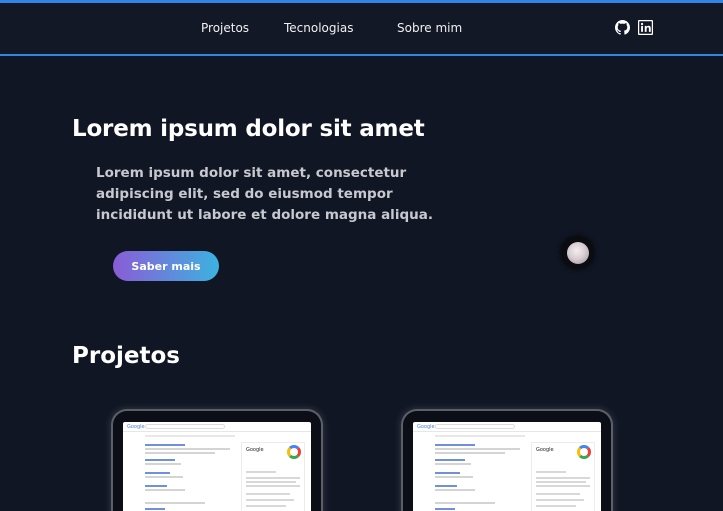 This screenshot has height=511, width=723. What do you see at coordinates (645, 27) in the screenshot?
I see `linkedin-icon` at bounding box center [645, 27].